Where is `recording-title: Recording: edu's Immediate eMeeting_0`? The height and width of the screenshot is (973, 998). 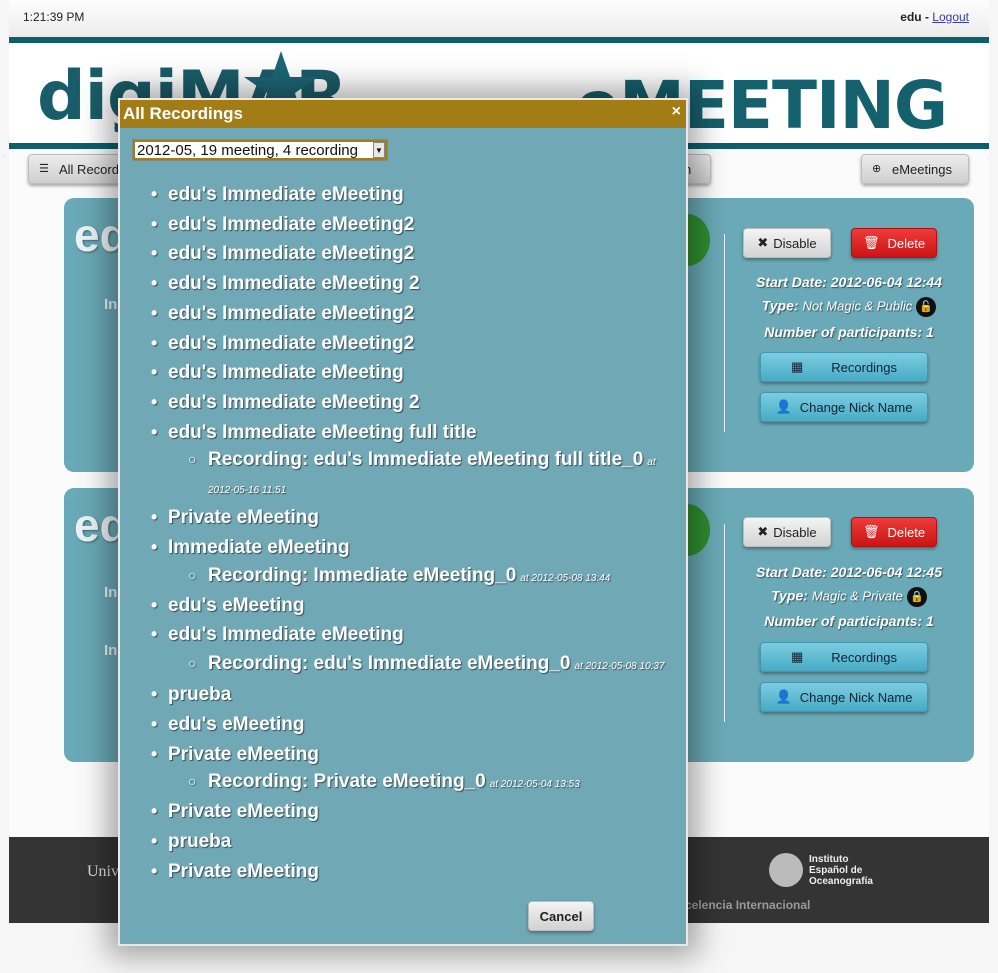
recording-title: Recording: edu's Immediate eMeeting_0 is located at coordinates (389, 664).